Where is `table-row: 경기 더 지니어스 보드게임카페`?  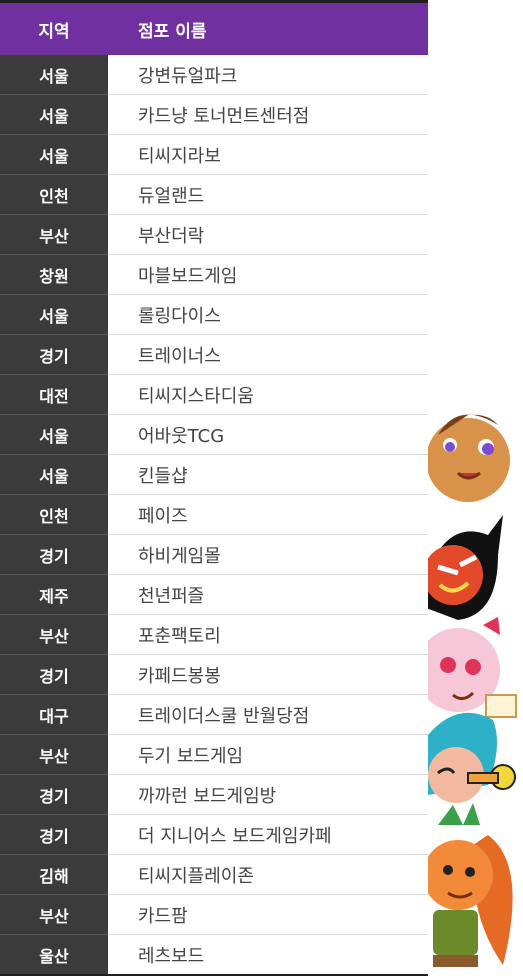 table-row: 경기 더 지니어스 보드게임카페 is located at coordinates (214, 834).